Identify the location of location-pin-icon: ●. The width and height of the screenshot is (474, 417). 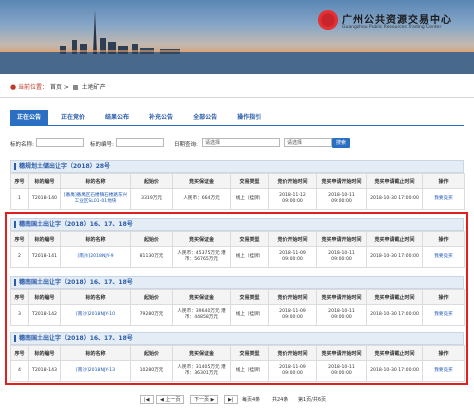
(13, 87).